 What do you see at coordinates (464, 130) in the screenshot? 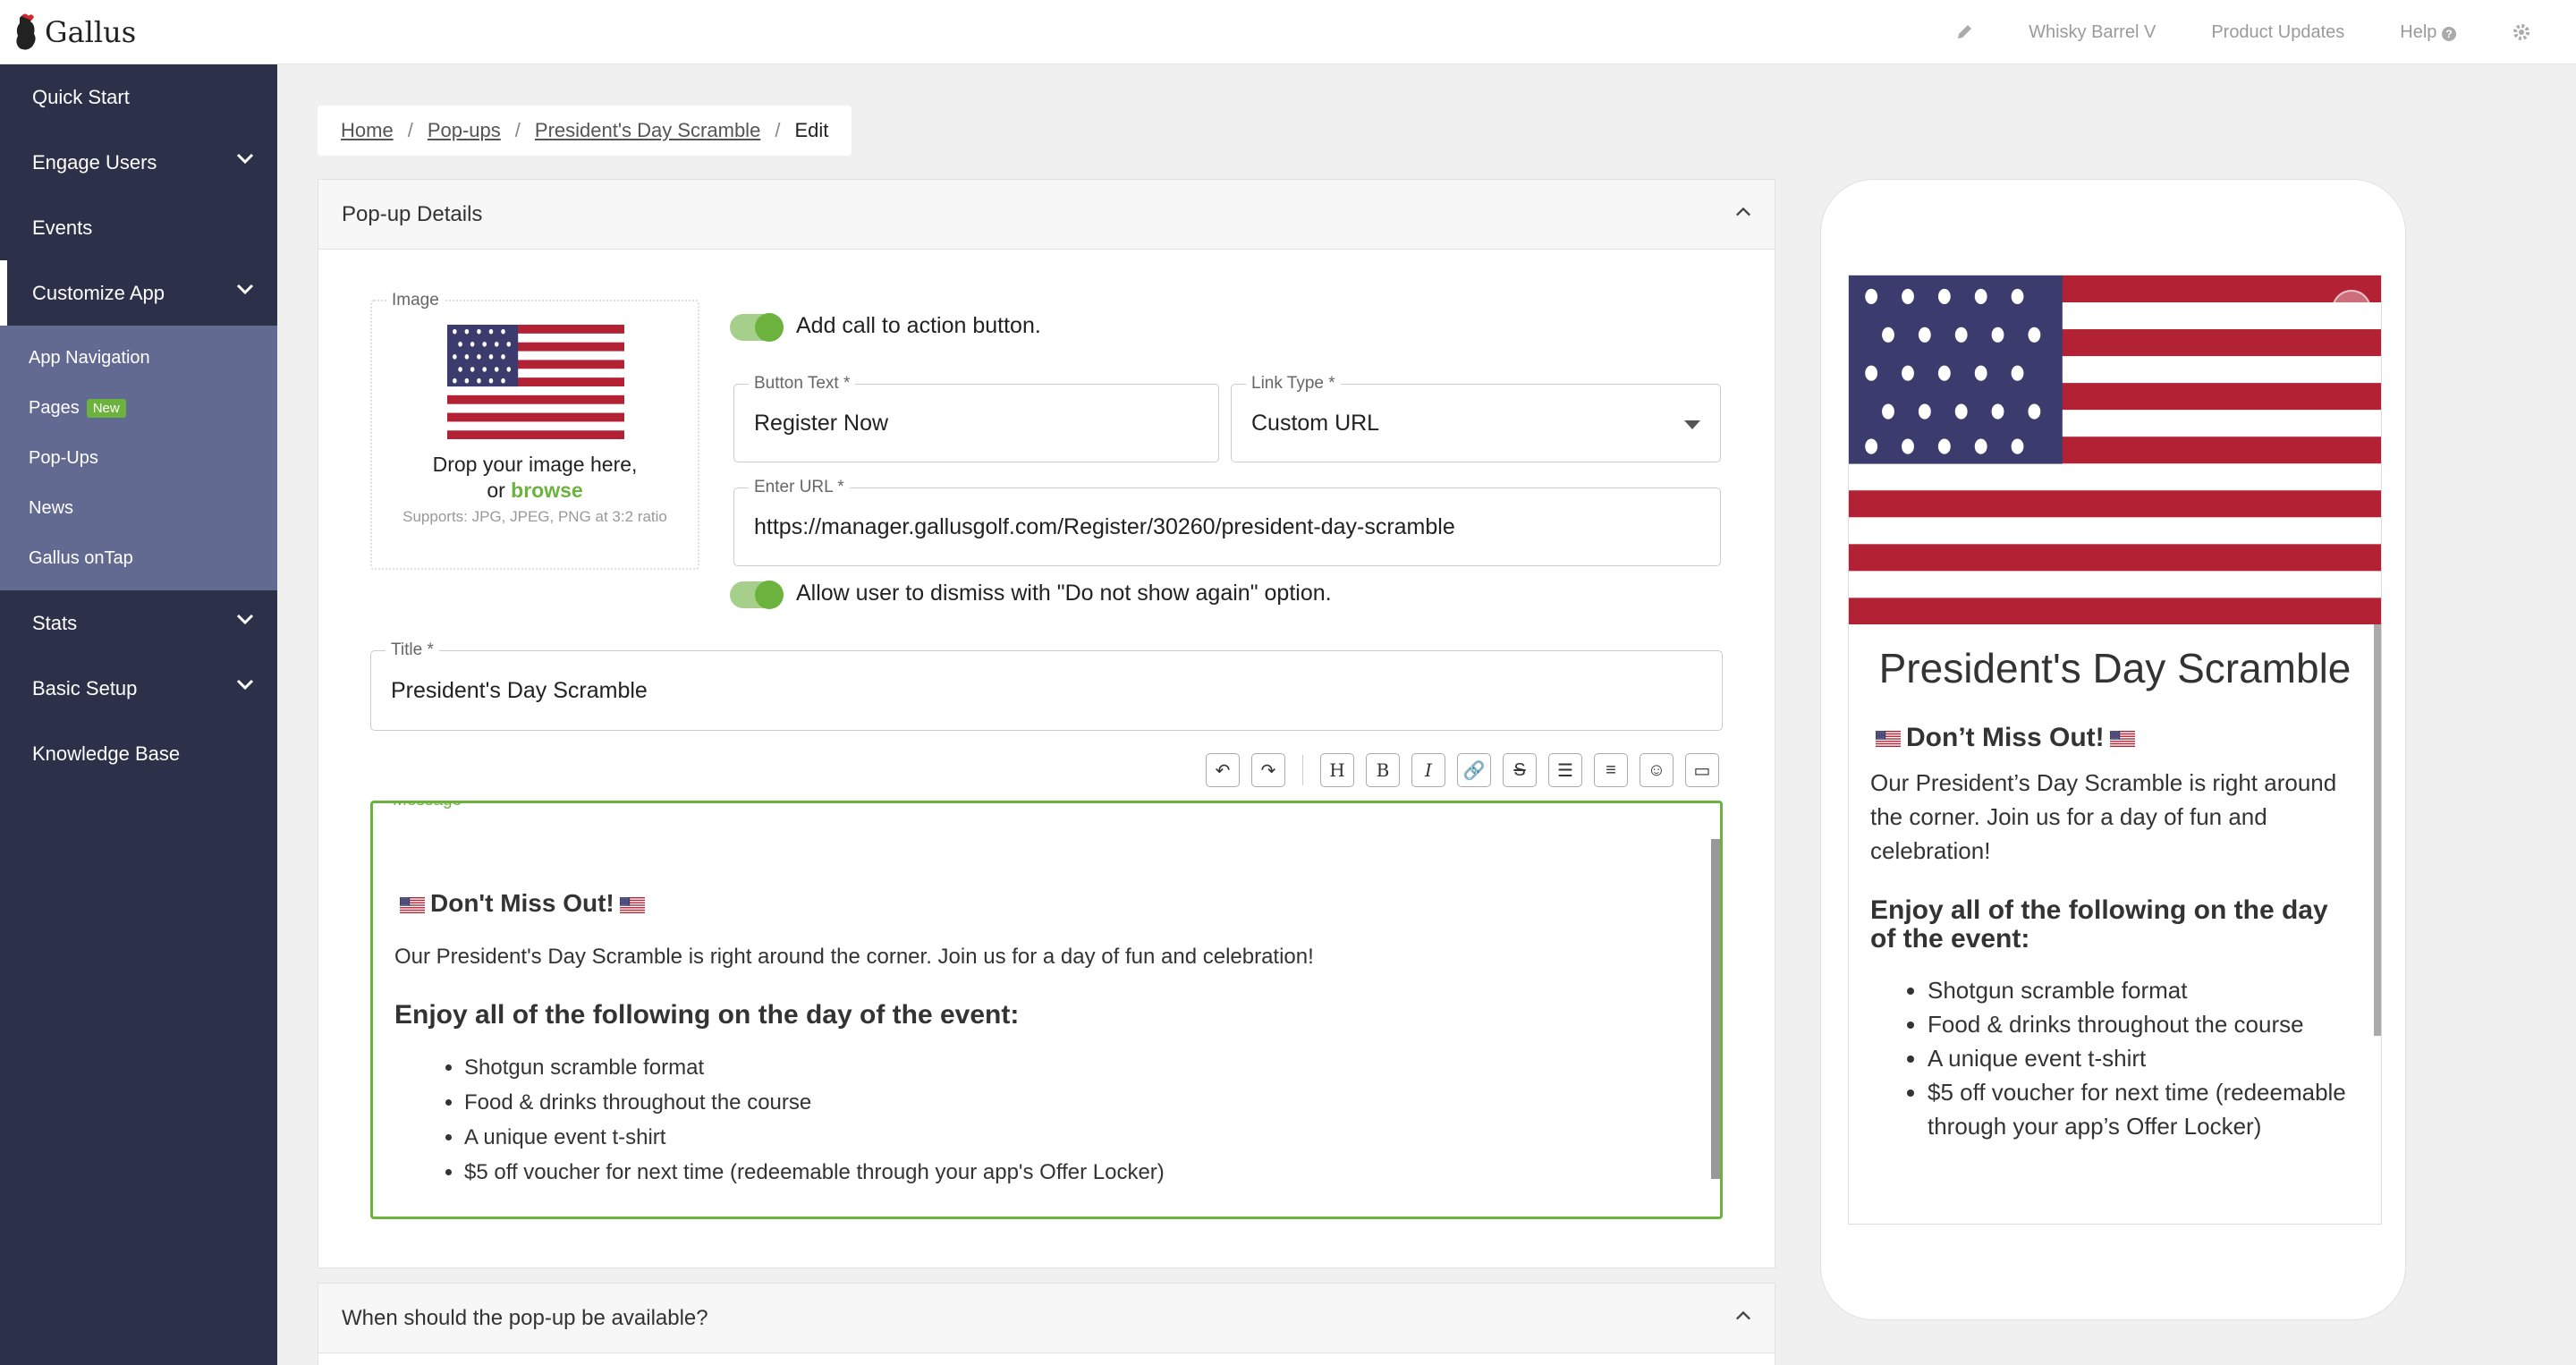
I see `breadcrumb-popups: Pop-ups` at bounding box center [464, 130].